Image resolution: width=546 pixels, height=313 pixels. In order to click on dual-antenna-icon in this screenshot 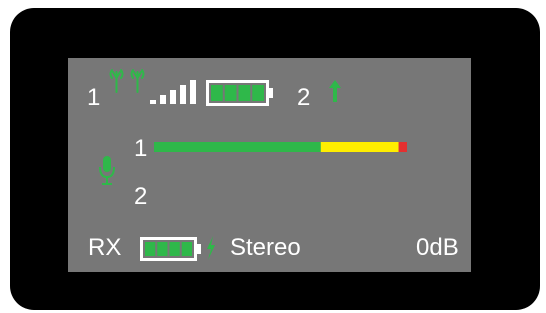, I will do `click(127, 81)`.